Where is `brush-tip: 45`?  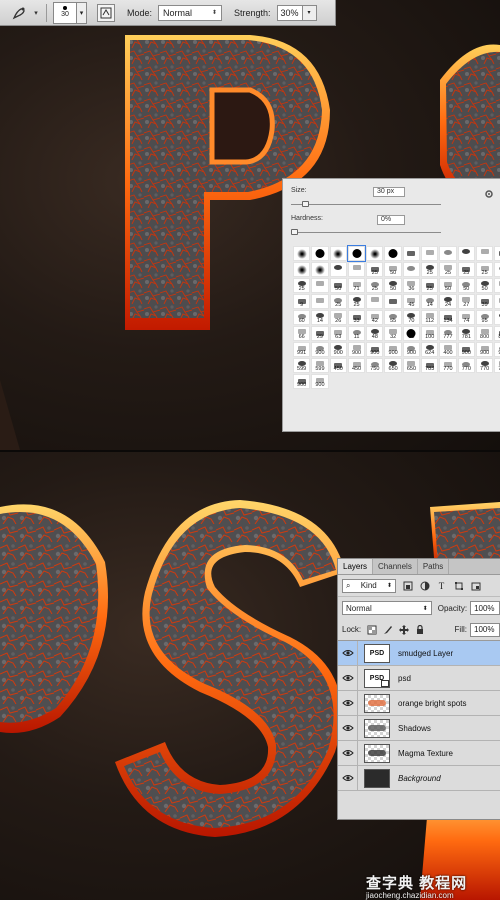
brush-tip: 45 is located at coordinates (411, 301).